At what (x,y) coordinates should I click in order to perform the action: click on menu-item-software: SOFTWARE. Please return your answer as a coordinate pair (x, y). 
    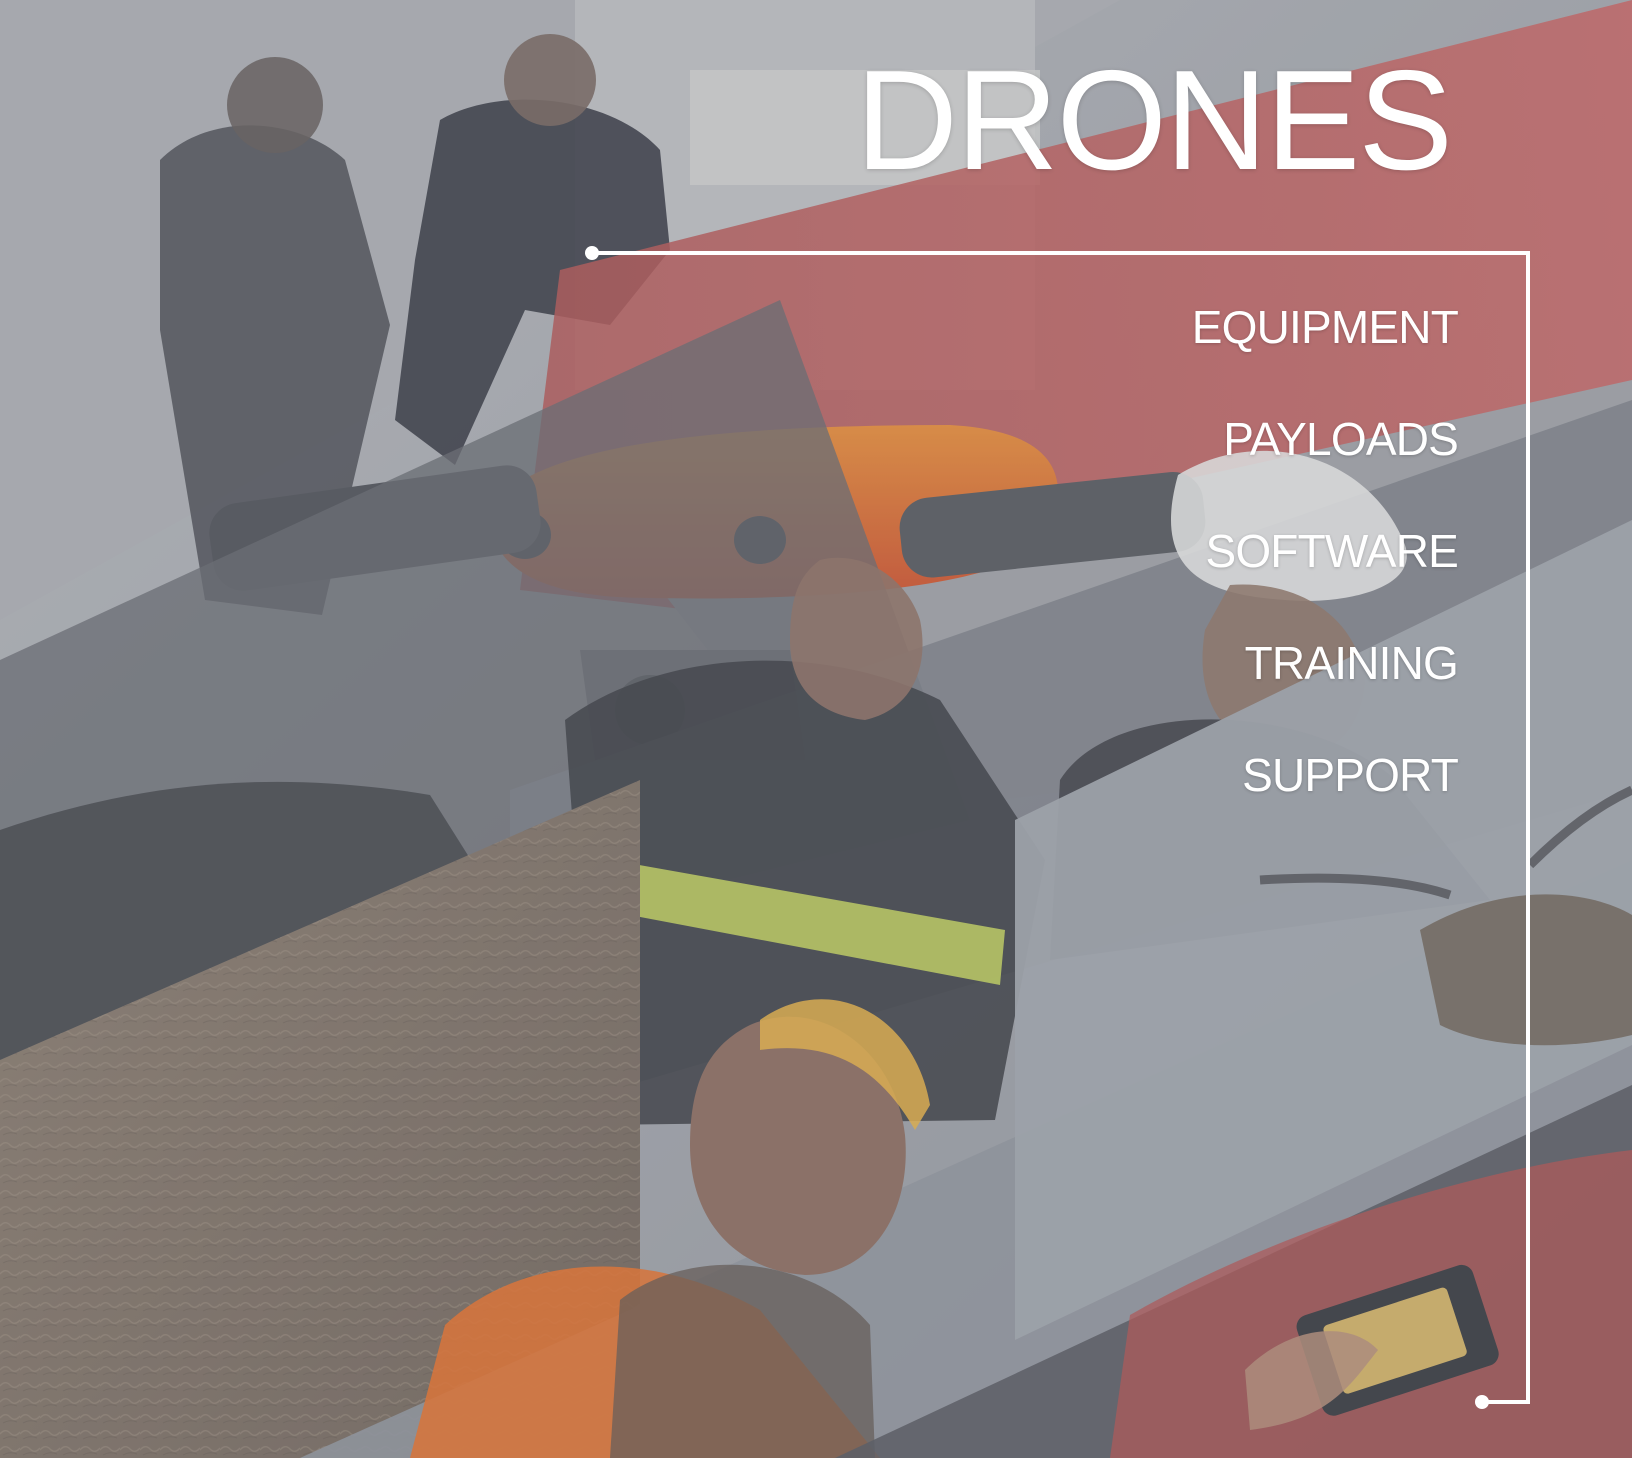
    Looking at the image, I should click on (1331, 569).